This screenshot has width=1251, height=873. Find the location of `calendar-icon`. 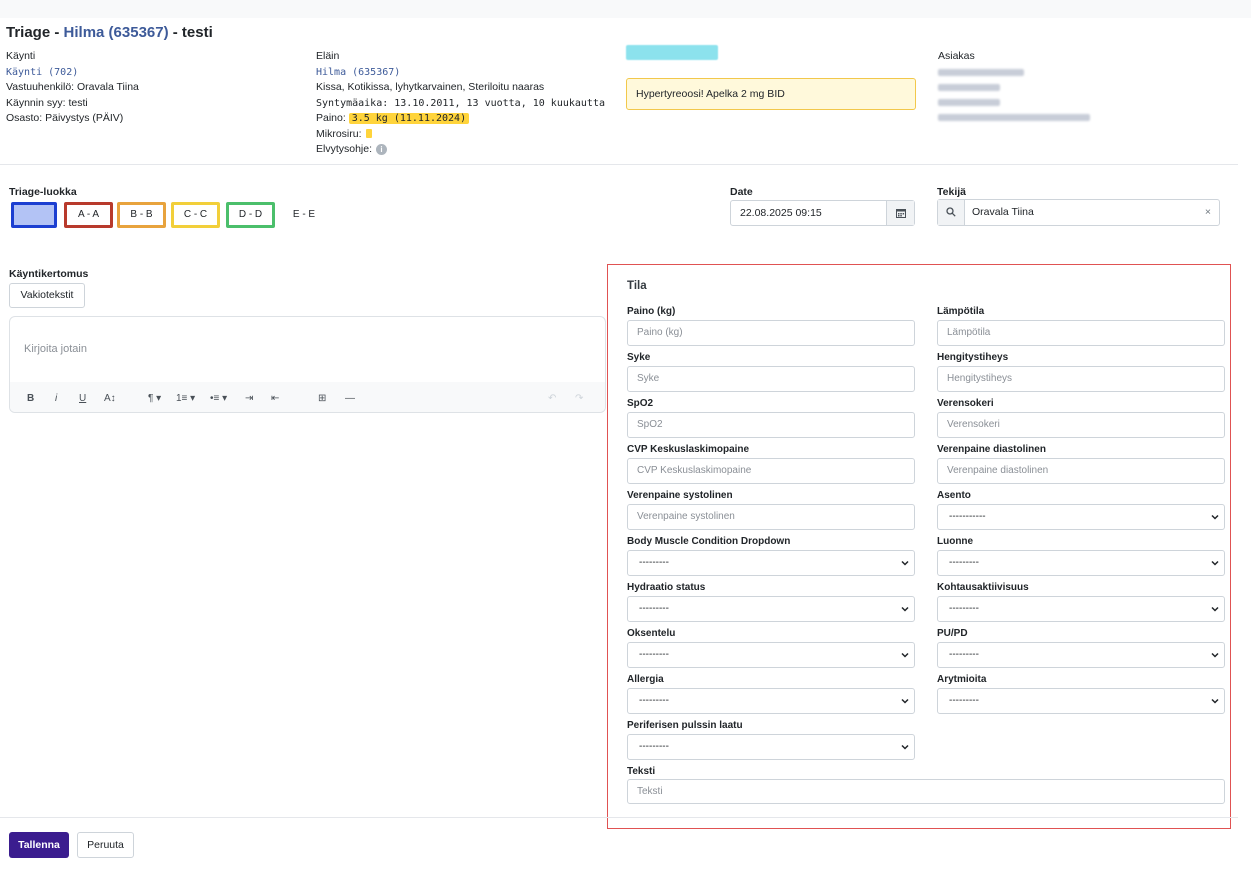

calendar-icon is located at coordinates (900, 213).